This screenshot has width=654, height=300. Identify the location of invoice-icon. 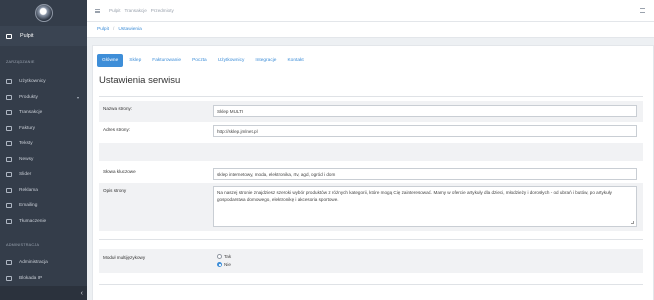
(9, 128).